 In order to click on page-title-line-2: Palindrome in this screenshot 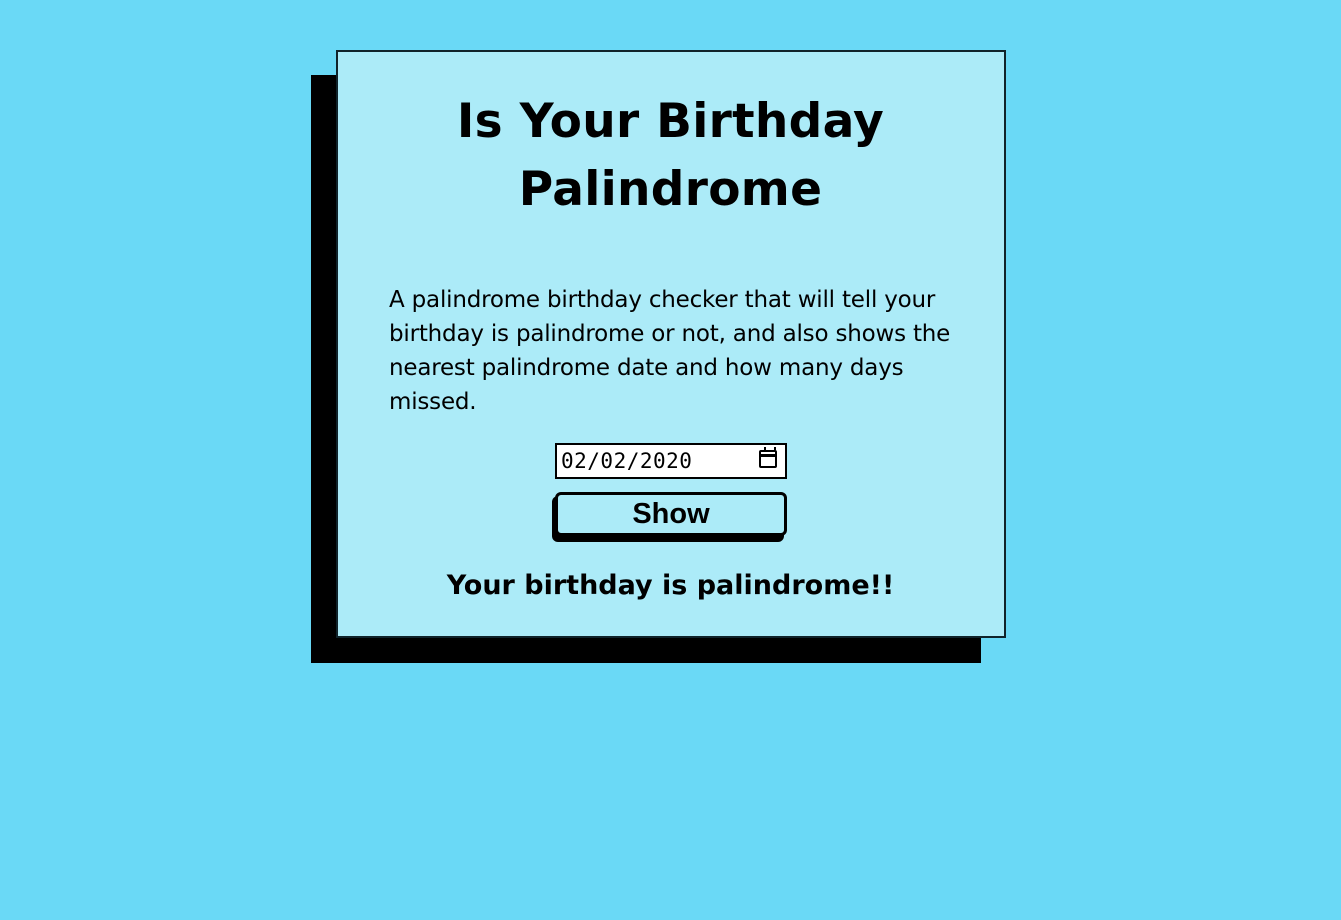, I will do `click(670, 189)`.